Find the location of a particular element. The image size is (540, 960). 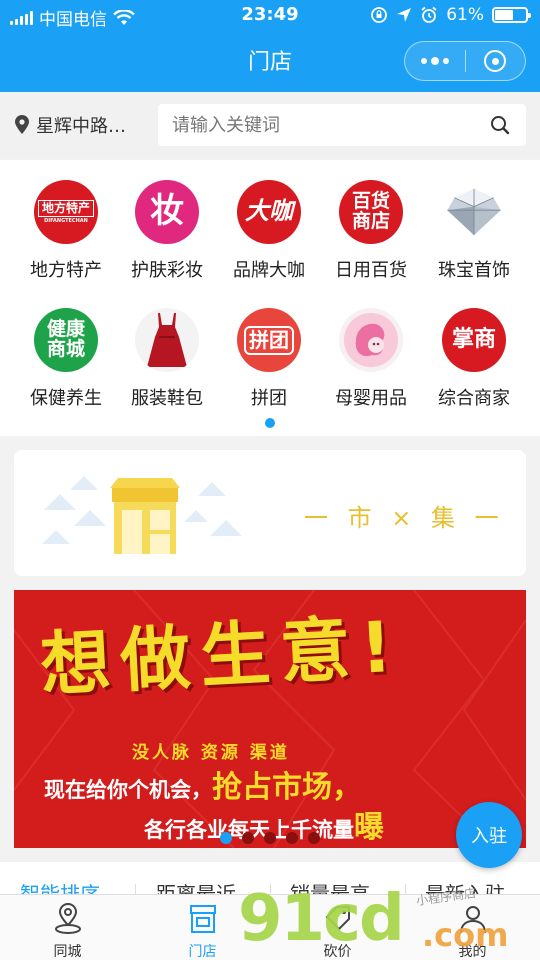

bottom-tab-bar: 同城 门店 砍价 我的 is located at coordinates (270, 927).